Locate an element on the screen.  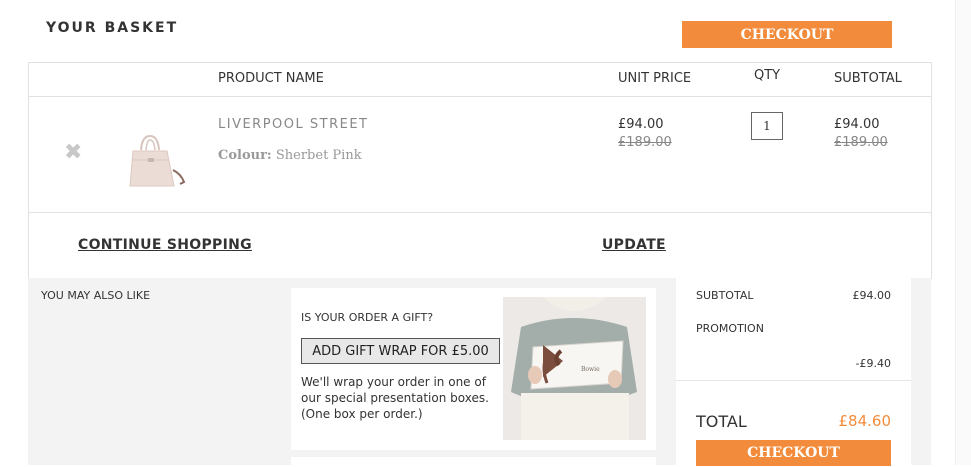
header-unit-price: UNIT PRICE is located at coordinates (655, 78).